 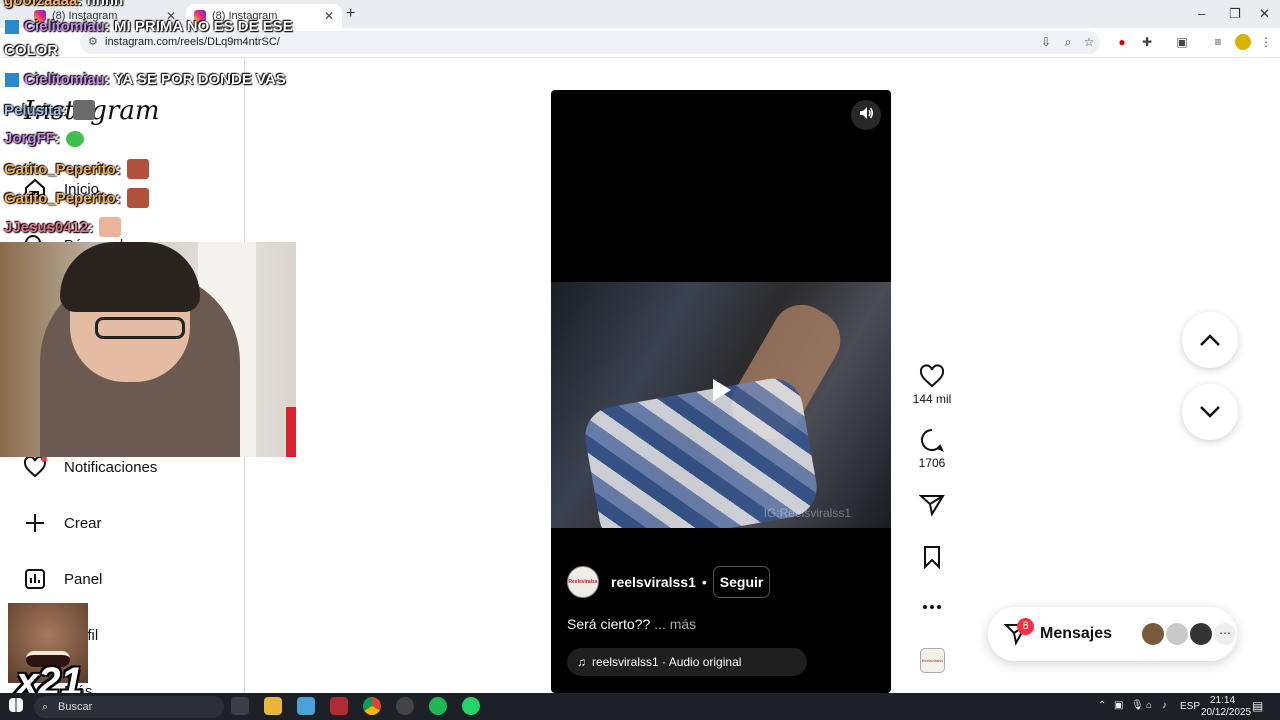 I want to click on volume-icon: ♪, so click(x=1164, y=705).